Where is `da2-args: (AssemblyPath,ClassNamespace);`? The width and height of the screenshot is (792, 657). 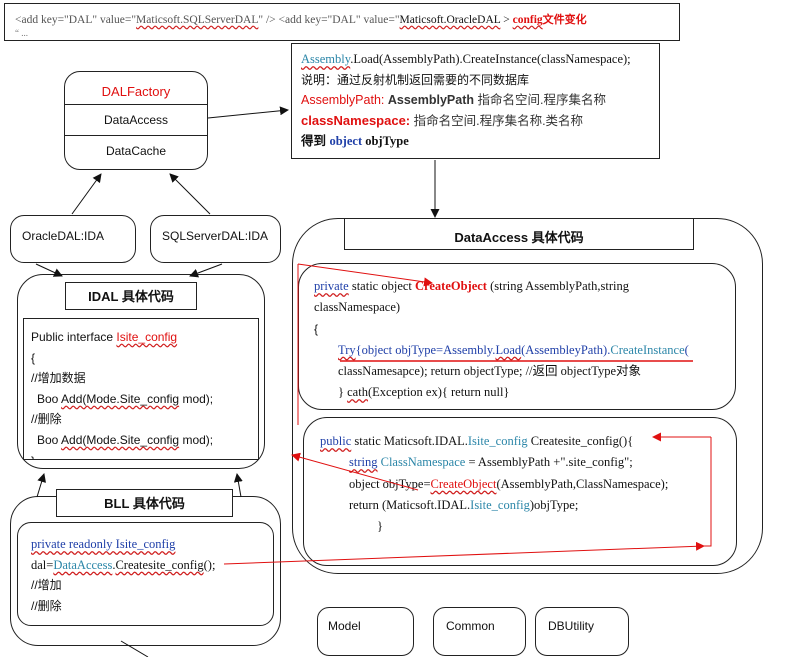
da2-args: (AssemblyPath,ClassNamespace); is located at coordinates (582, 483).